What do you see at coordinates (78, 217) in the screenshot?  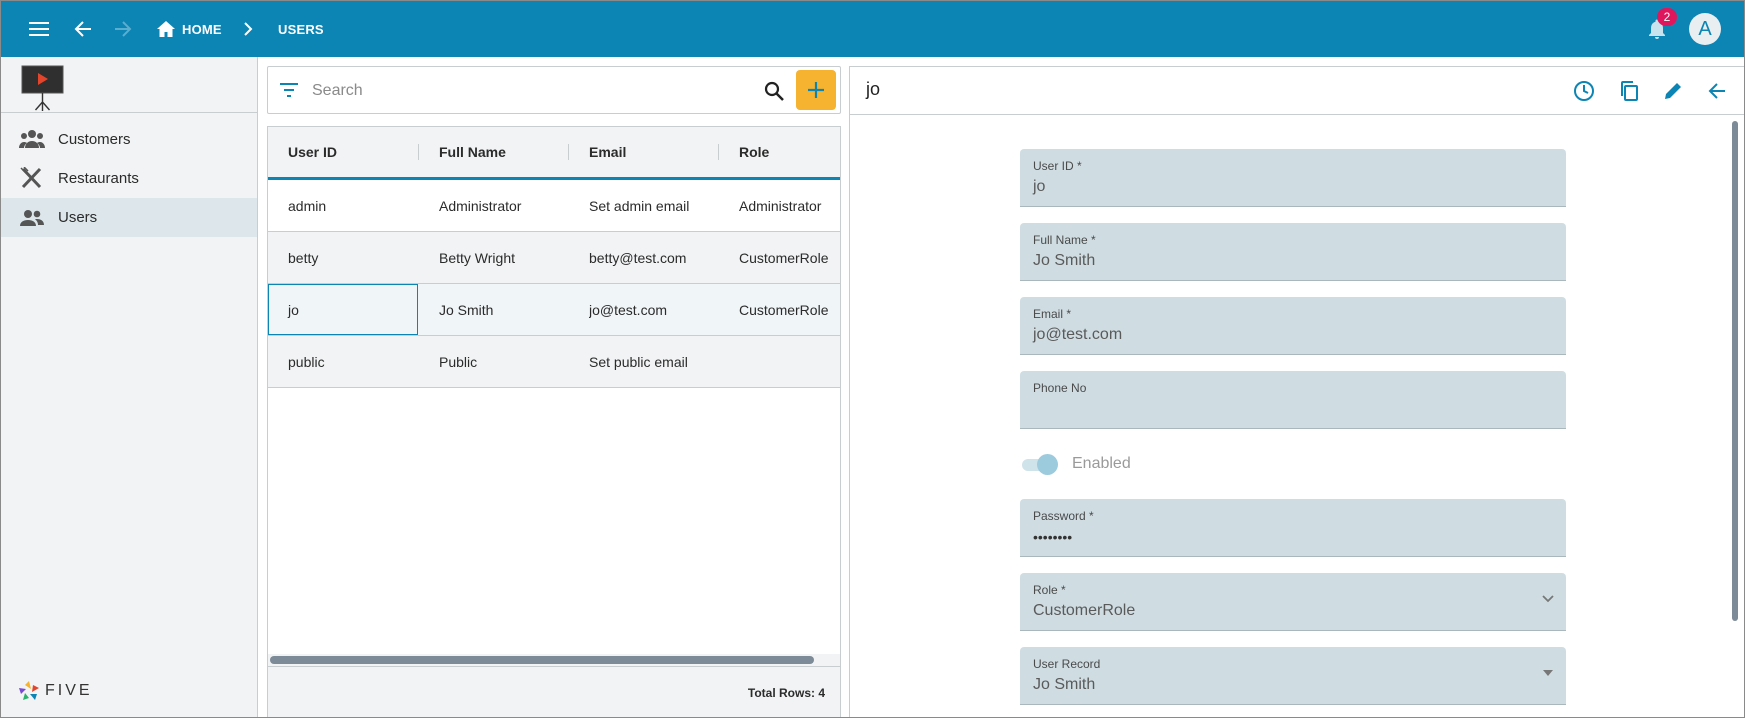 I see `sidebar-item-label: Users` at bounding box center [78, 217].